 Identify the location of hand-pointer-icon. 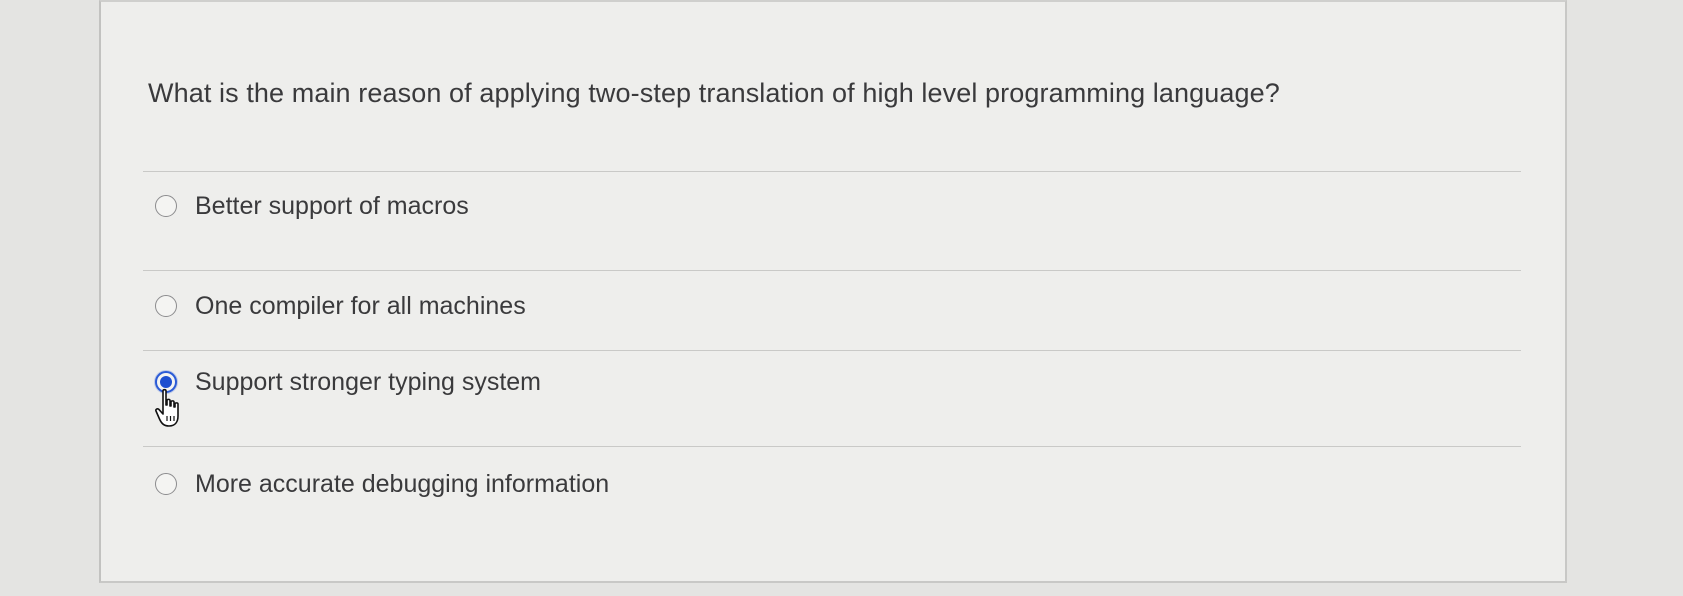
(167, 407).